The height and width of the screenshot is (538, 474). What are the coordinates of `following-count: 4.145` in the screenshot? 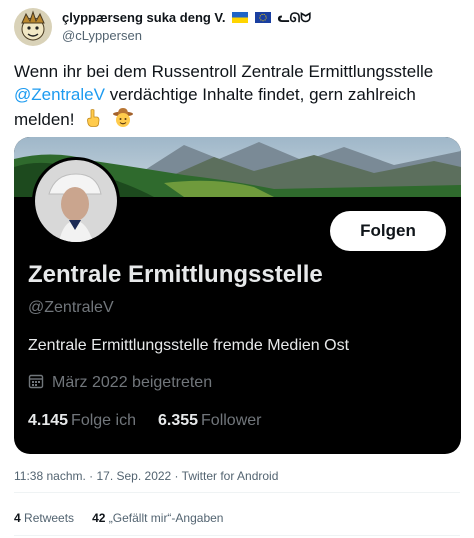 It's located at (48, 420).